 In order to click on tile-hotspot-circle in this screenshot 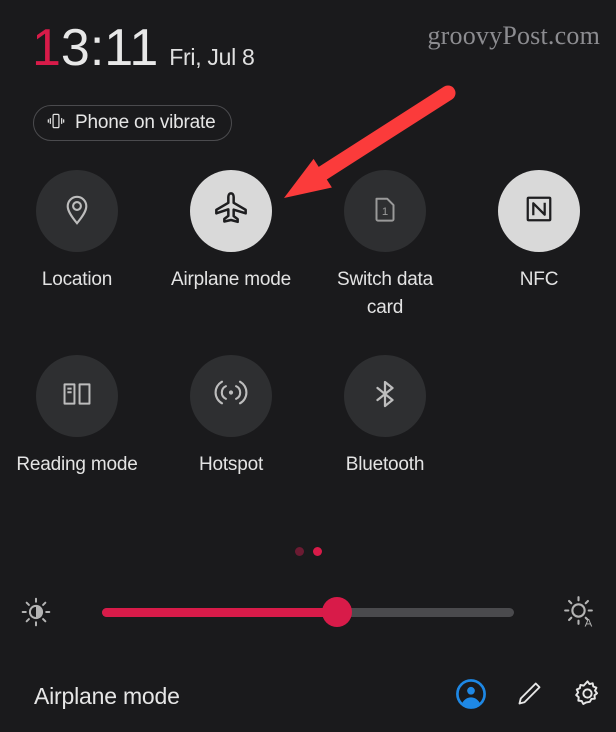, I will do `click(231, 396)`.